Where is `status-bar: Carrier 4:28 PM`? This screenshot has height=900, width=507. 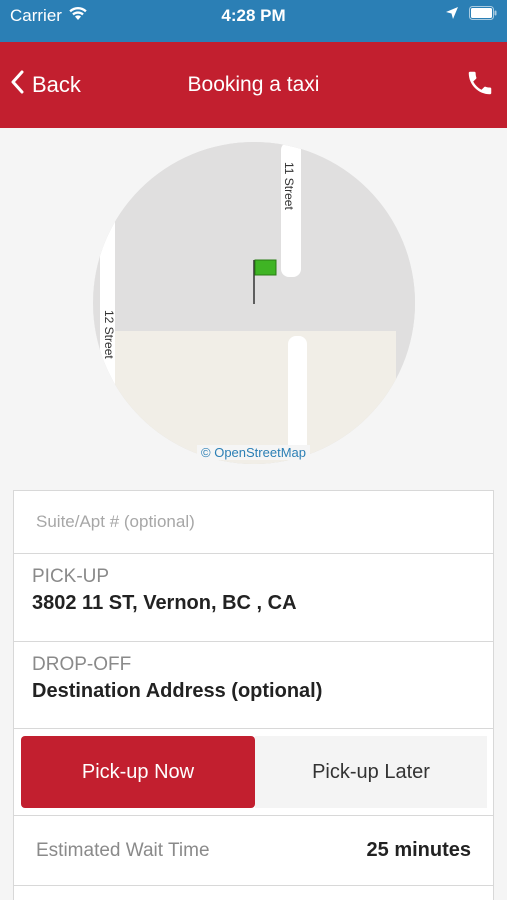
status-bar: Carrier 4:28 PM is located at coordinates (253, 21).